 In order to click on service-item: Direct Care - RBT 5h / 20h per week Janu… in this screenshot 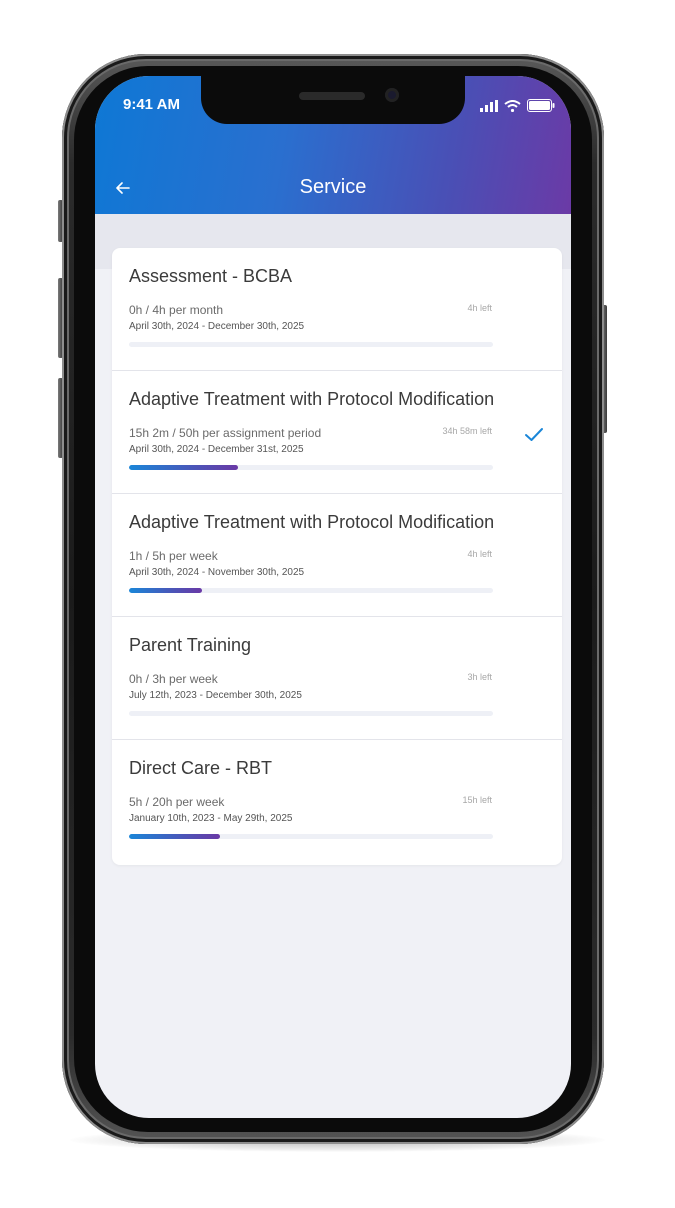, I will do `click(337, 801)`.